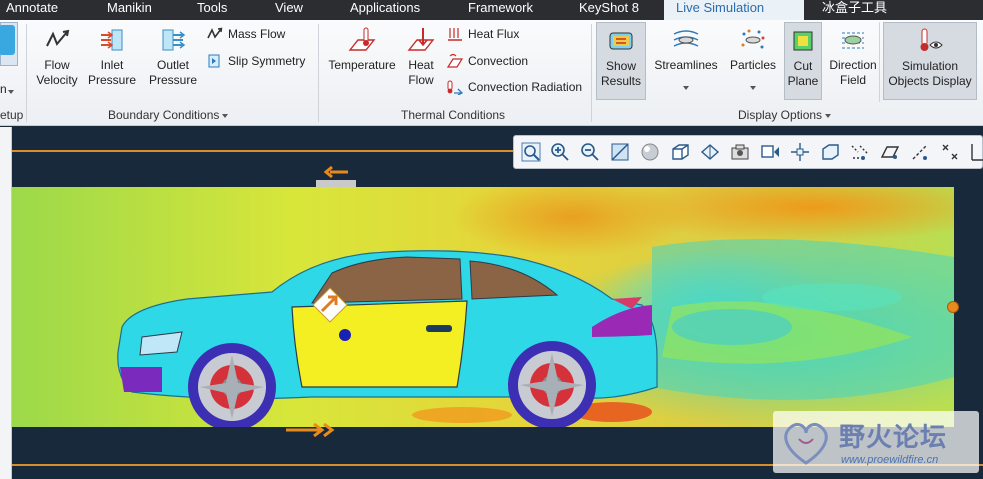  What do you see at coordinates (525, 87) in the screenshot?
I see `convection-radiation-label: Convection Radiation` at bounding box center [525, 87].